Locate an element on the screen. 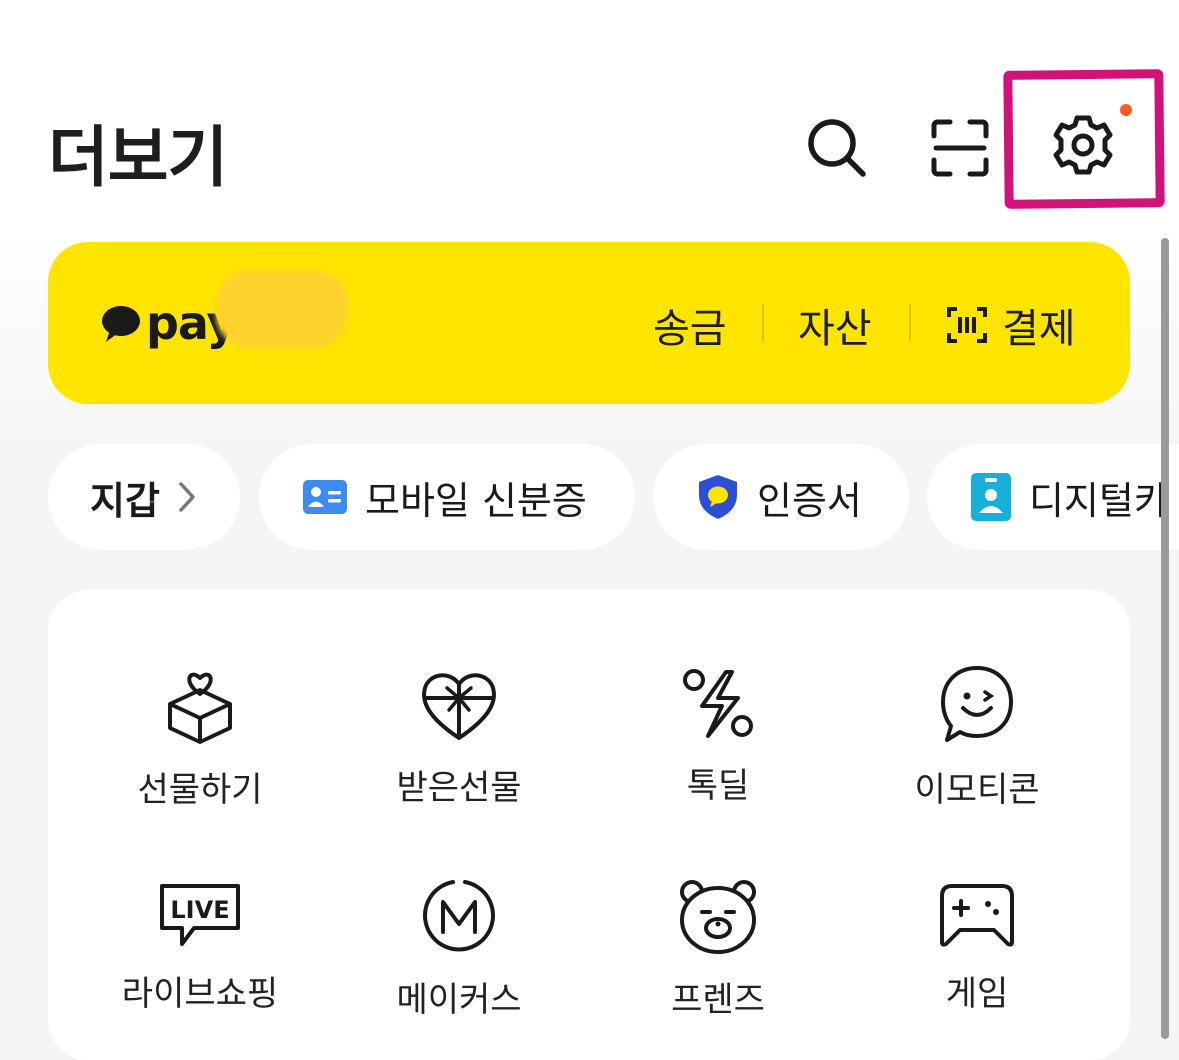 This screenshot has height=1060, width=1179. page-title: 더보기 is located at coordinates (138, 157).